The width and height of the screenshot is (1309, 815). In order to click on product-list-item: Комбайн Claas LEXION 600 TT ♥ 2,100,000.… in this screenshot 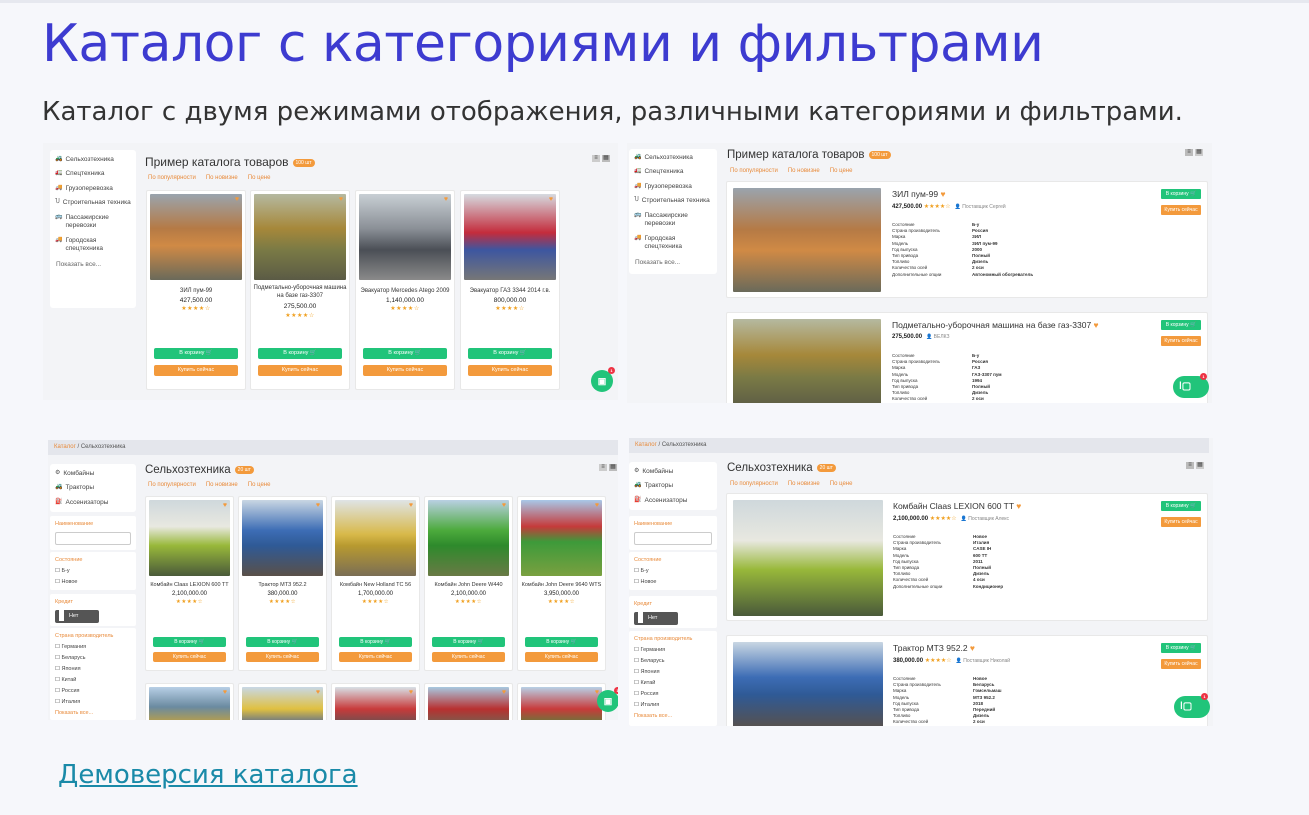, I will do `click(967, 557)`.